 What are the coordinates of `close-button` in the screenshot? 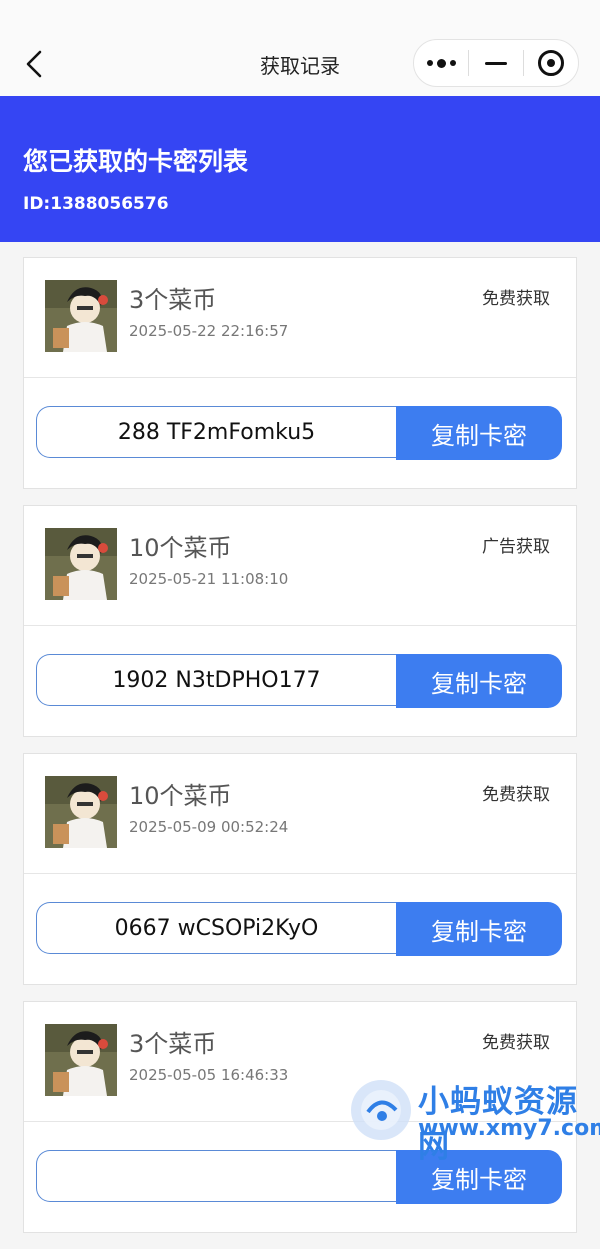 It's located at (551, 63).